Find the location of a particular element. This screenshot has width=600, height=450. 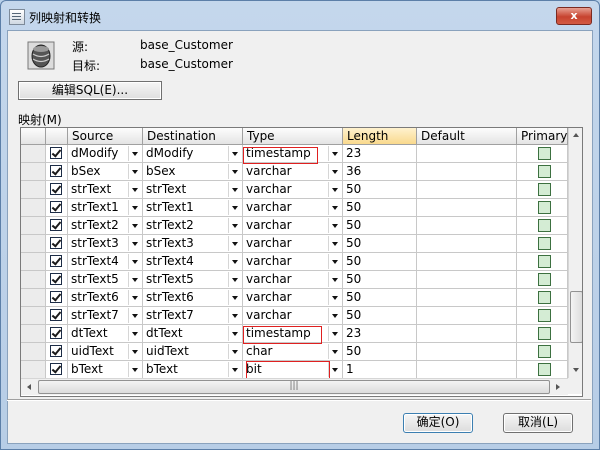

destination-select: strText6 is located at coordinates (193, 298).